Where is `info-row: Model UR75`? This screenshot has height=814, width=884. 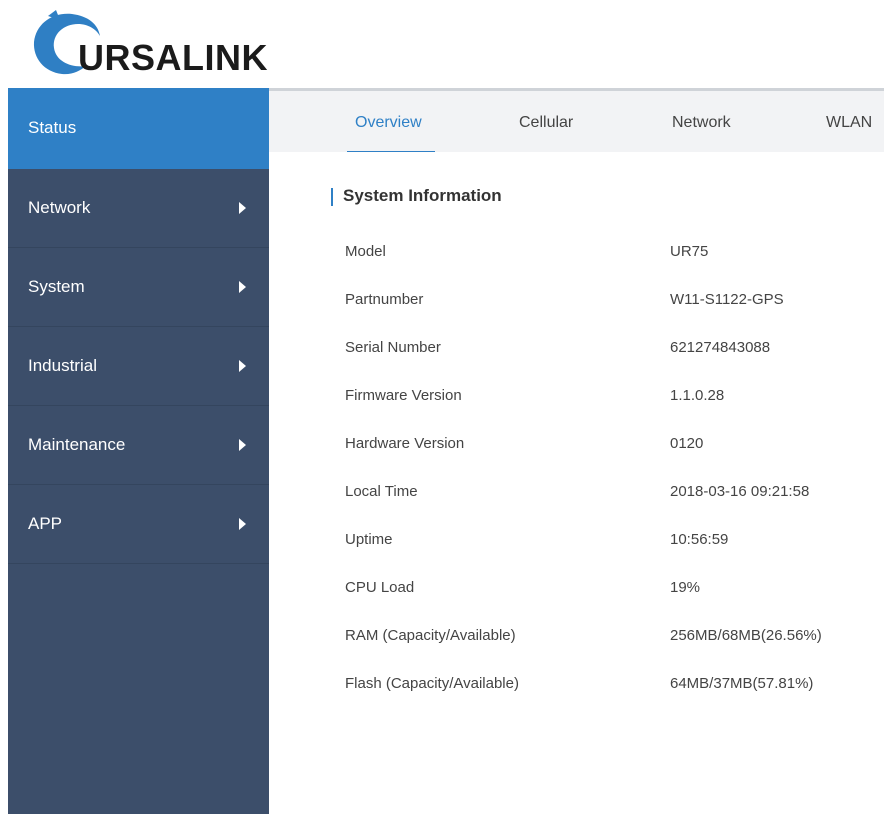
info-row: Model UR75 is located at coordinates (605, 255).